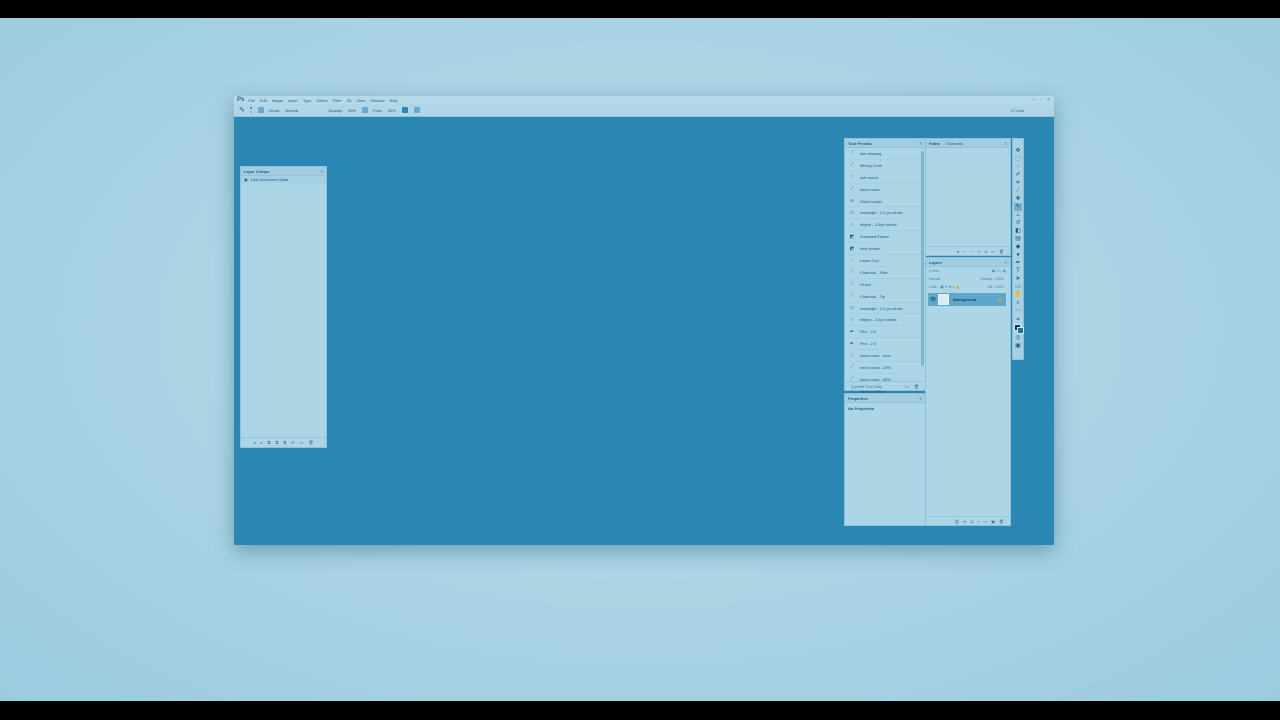 This screenshot has height=720, width=1280. What do you see at coordinates (1018, 346) in the screenshot?
I see `screen-mode-icon: ▣` at bounding box center [1018, 346].